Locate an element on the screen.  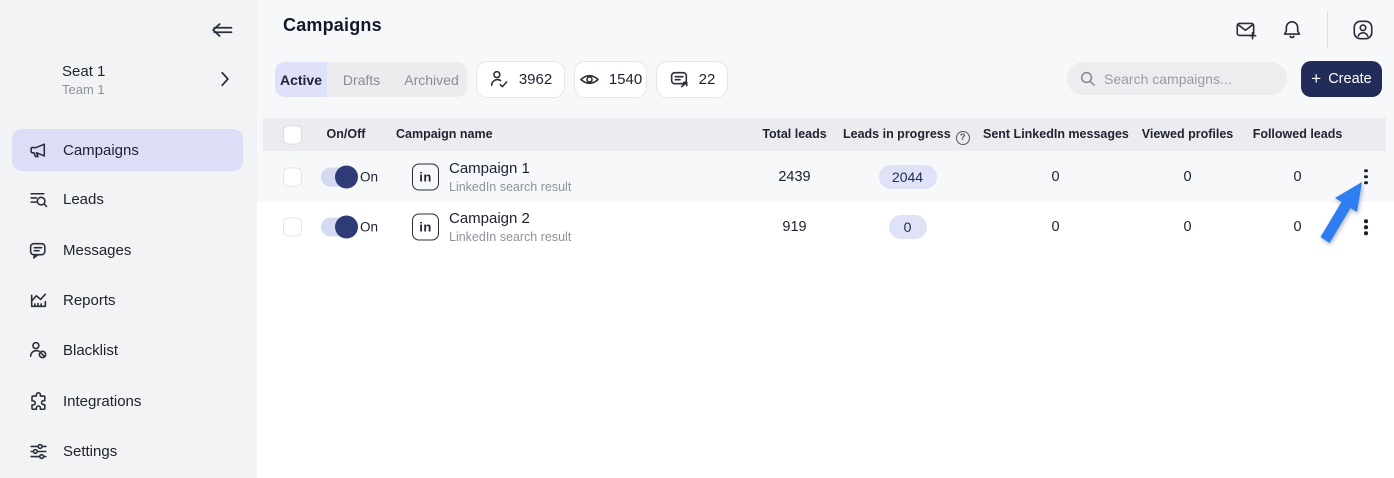
seat-chevron-right-icon is located at coordinates (225, 79).